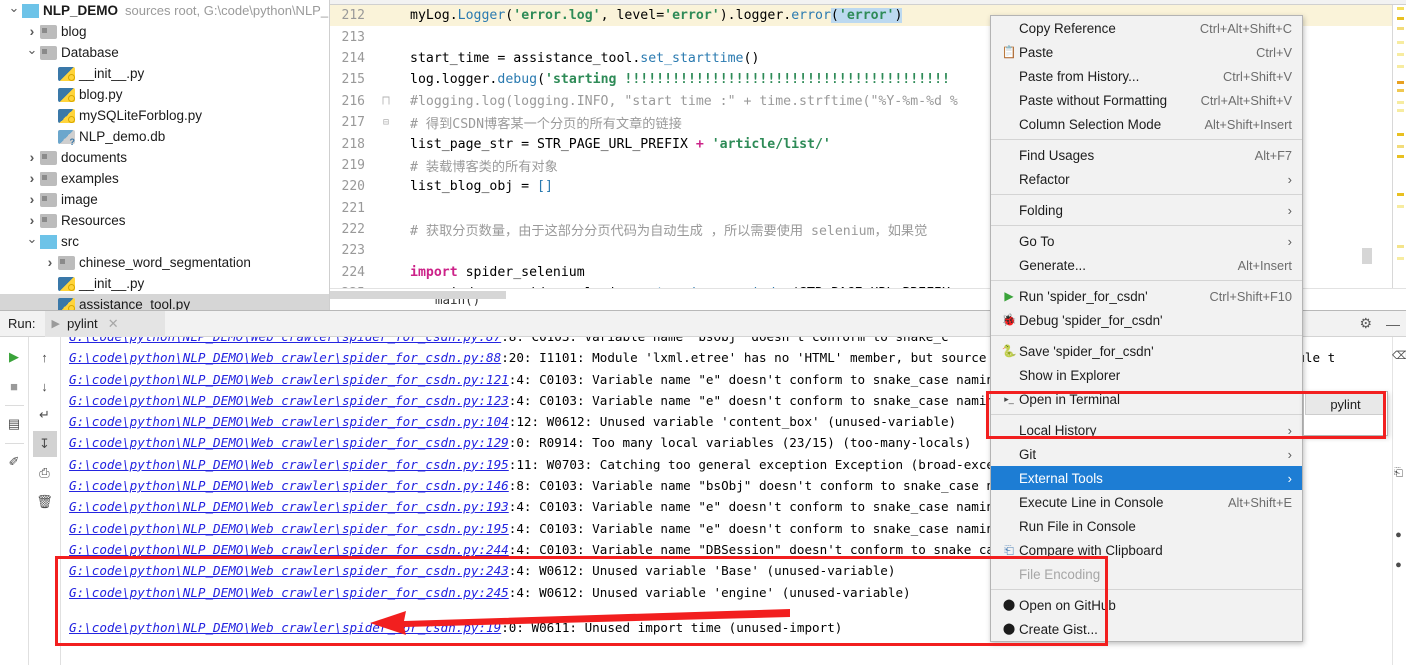  What do you see at coordinates (45, 415) in the screenshot?
I see `soft-wrap-button: ↵` at bounding box center [45, 415].